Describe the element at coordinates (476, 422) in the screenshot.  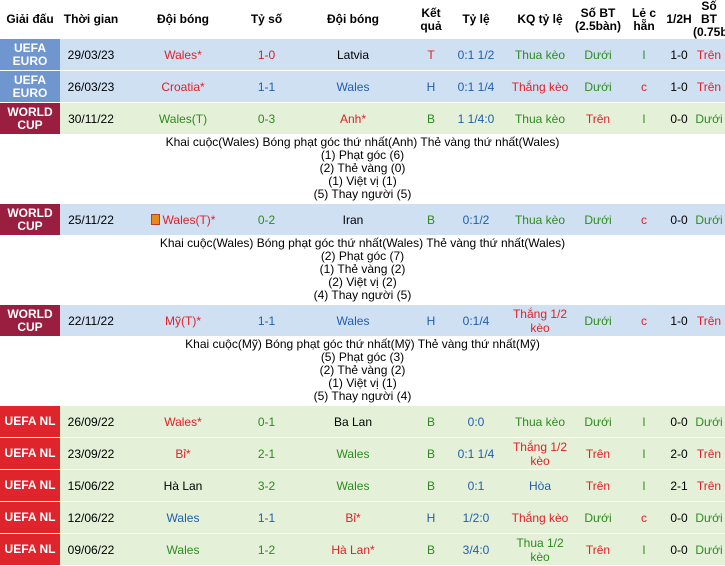
I see `odds: 0:0` at that location.